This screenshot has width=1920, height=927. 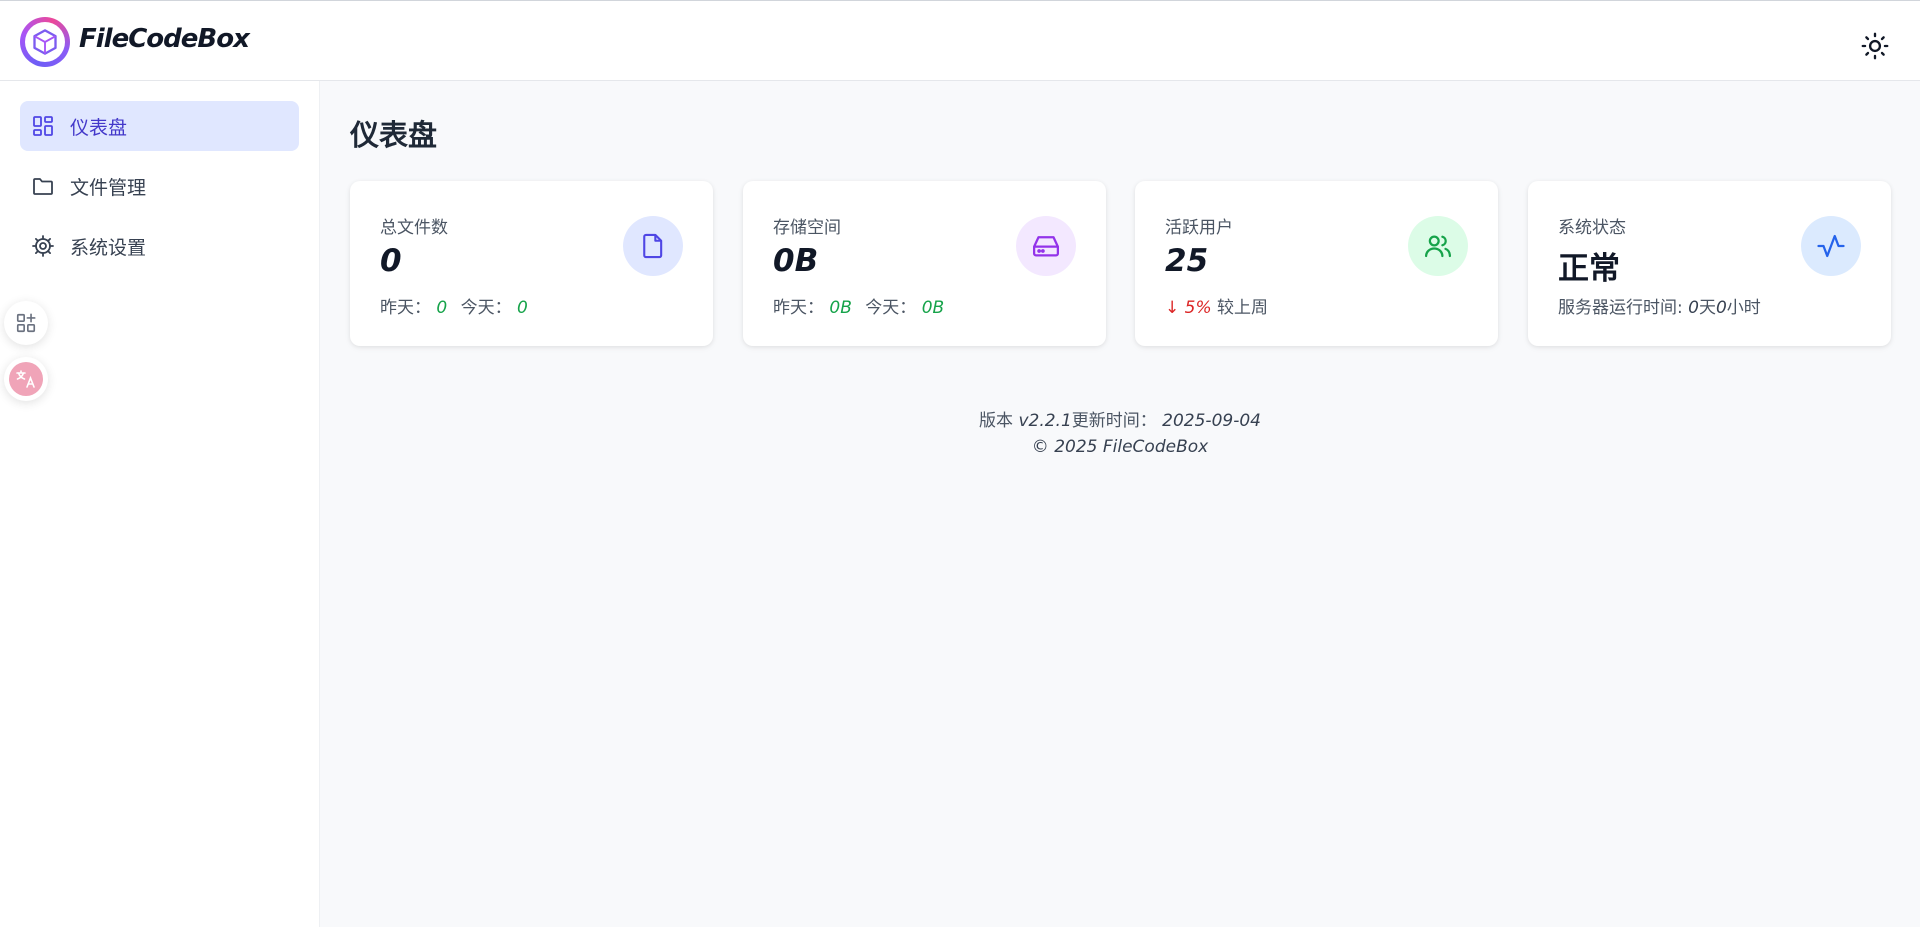 I want to click on sidebar-item-settings: 系统设置, so click(x=159, y=246).